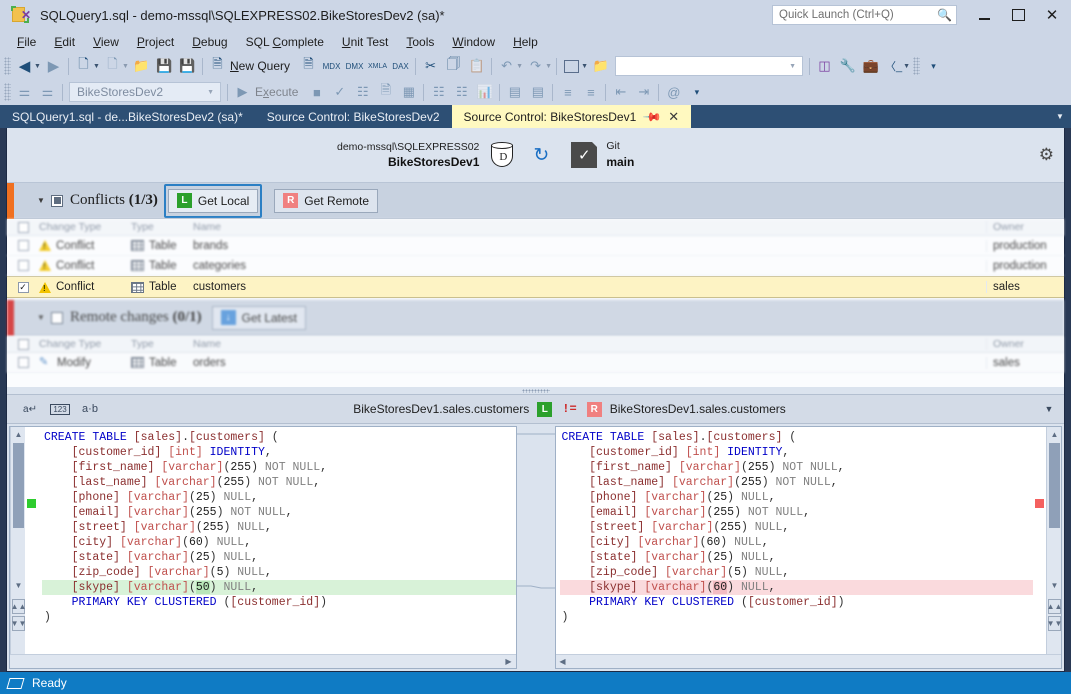  Describe the element at coordinates (141, 66) in the screenshot. I see `open-file-icon: 📁` at that location.